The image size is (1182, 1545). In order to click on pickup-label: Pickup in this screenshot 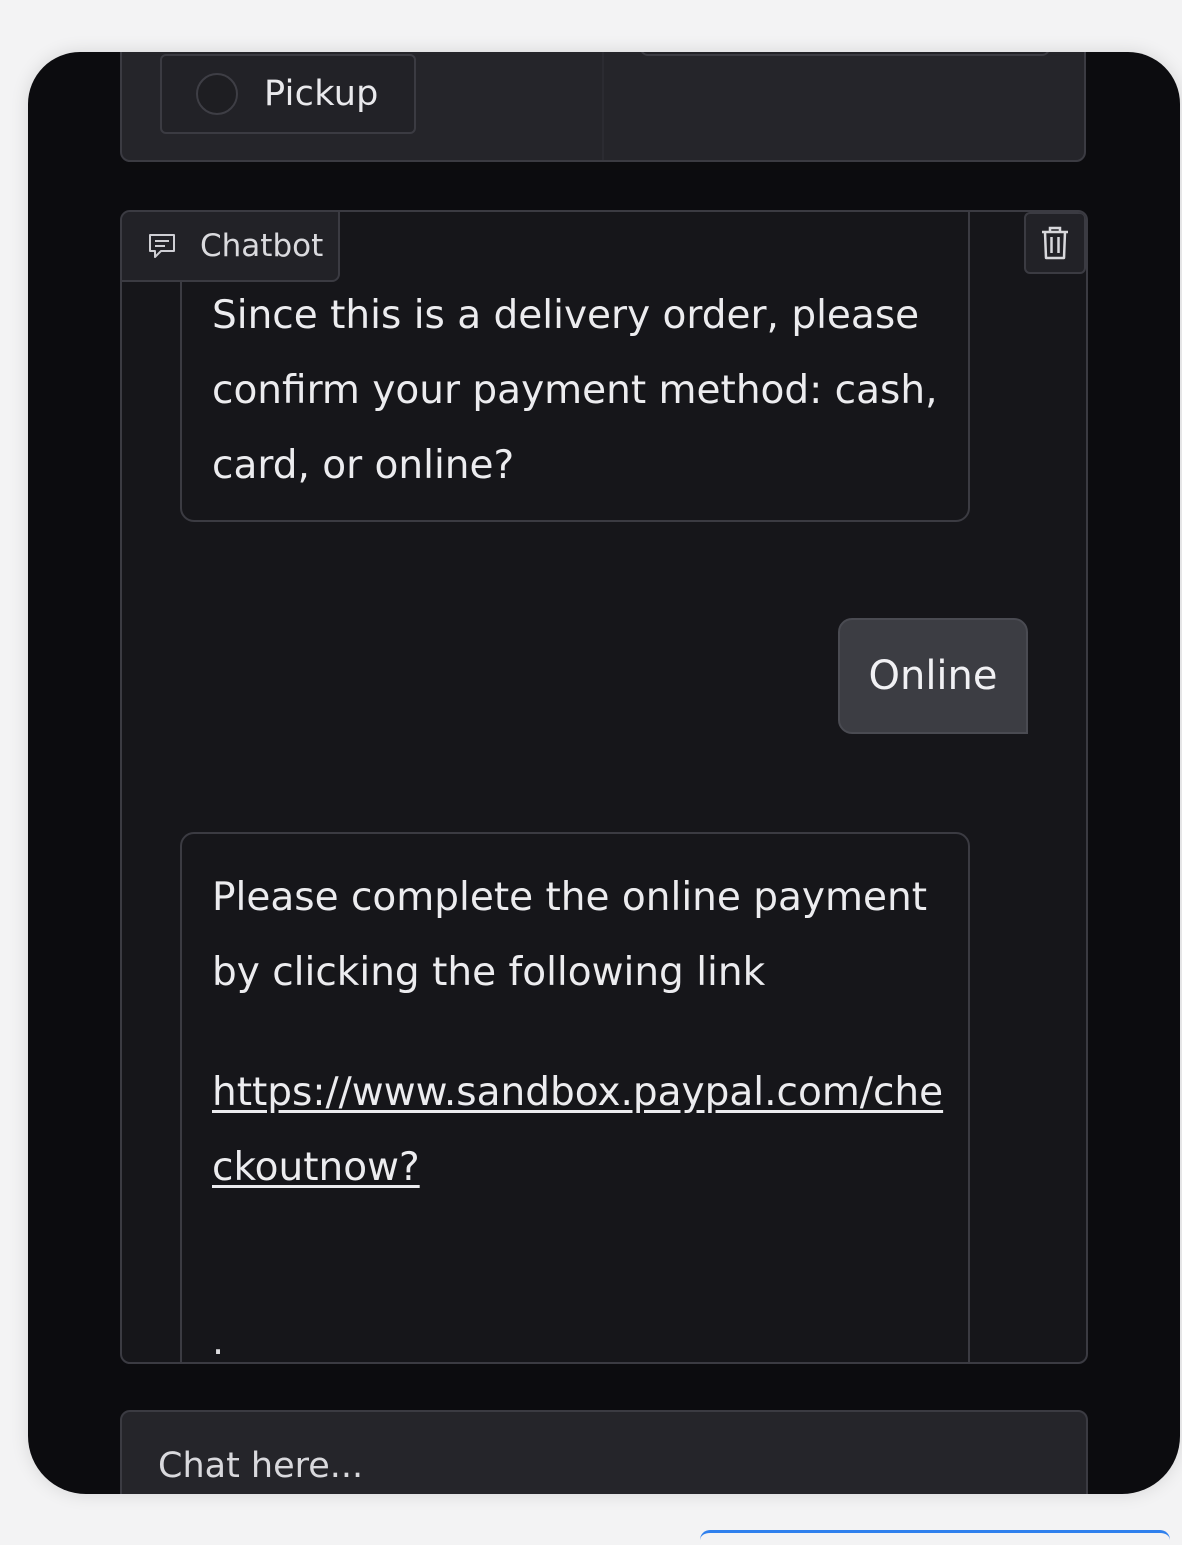, I will do `click(321, 94)`.